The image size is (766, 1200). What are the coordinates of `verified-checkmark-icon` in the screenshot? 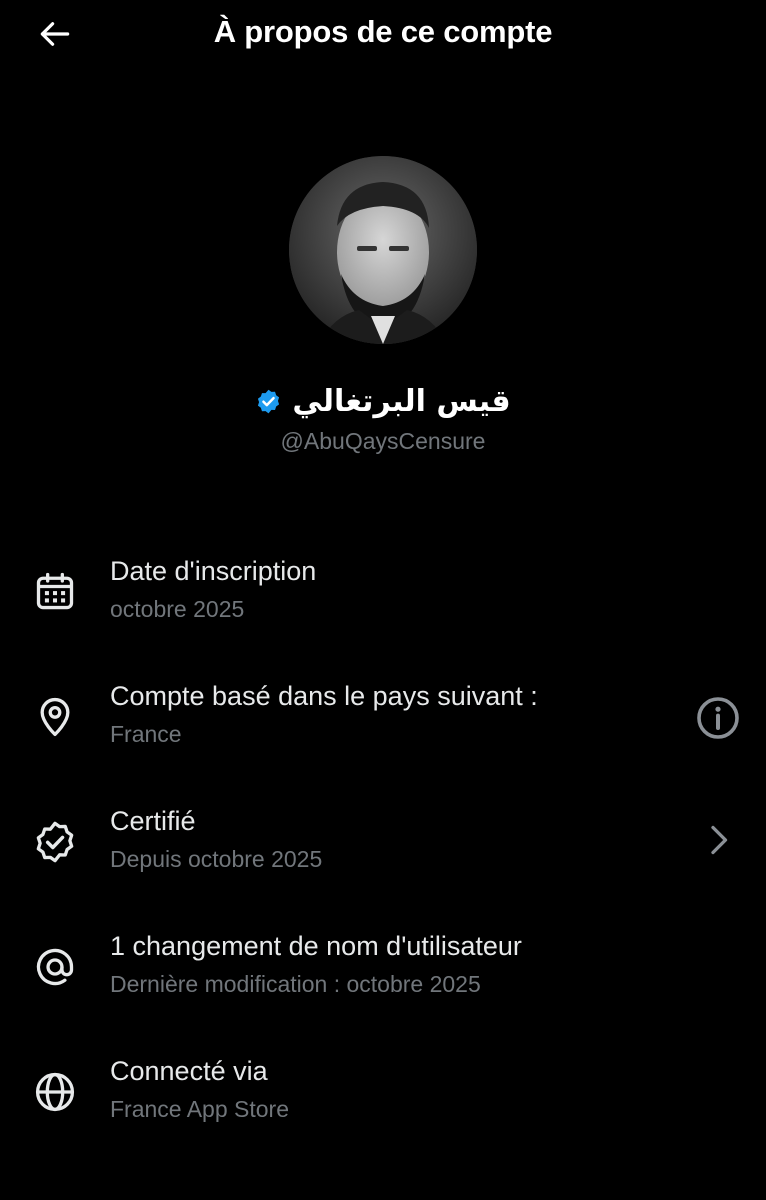 It's located at (268, 401).